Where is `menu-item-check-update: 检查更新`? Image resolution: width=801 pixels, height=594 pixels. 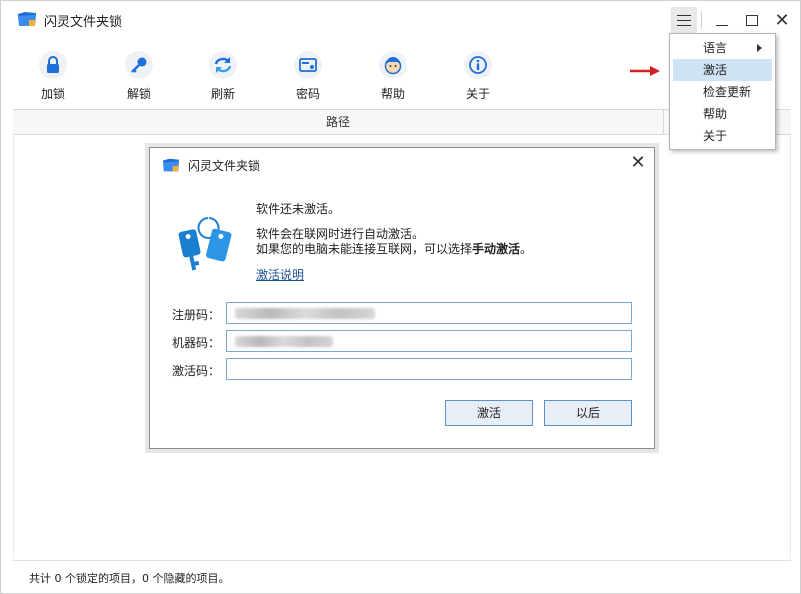 menu-item-check-update: 检查更新 is located at coordinates (722, 92).